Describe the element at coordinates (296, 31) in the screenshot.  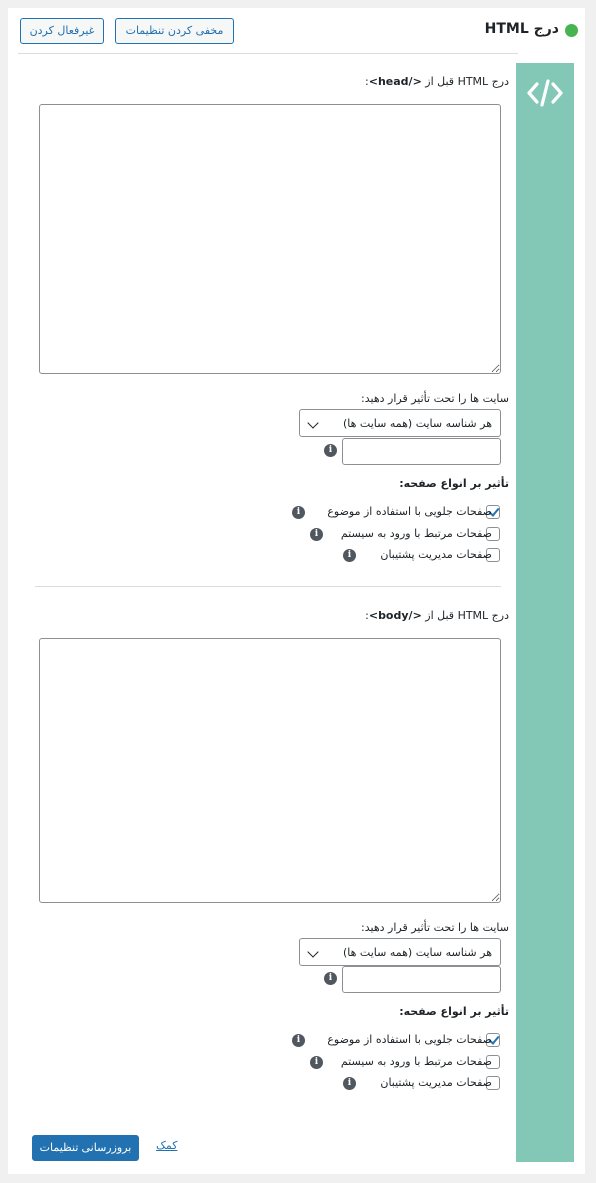
I see `panel-header: درج HTML مخفی کردن تنظیمات غیرفعال کردن` at that location.